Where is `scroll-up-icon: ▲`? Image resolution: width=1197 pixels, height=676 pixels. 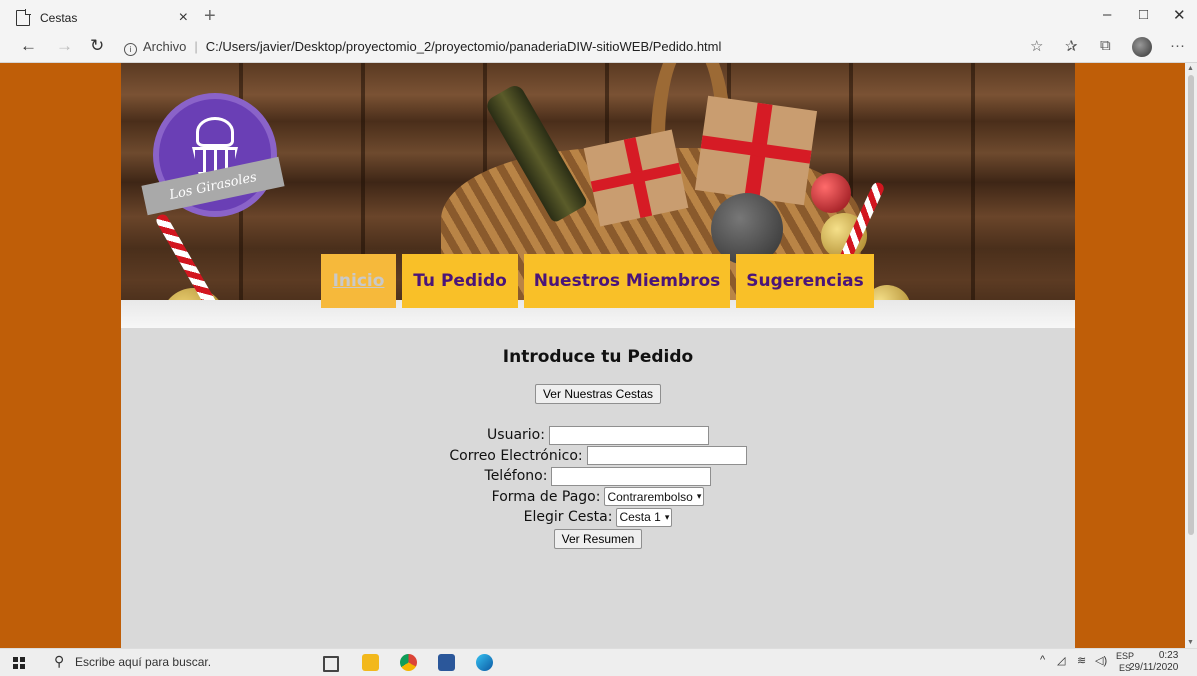
scroll-up-icon: ▲ is located at coordinates (1190, 68).